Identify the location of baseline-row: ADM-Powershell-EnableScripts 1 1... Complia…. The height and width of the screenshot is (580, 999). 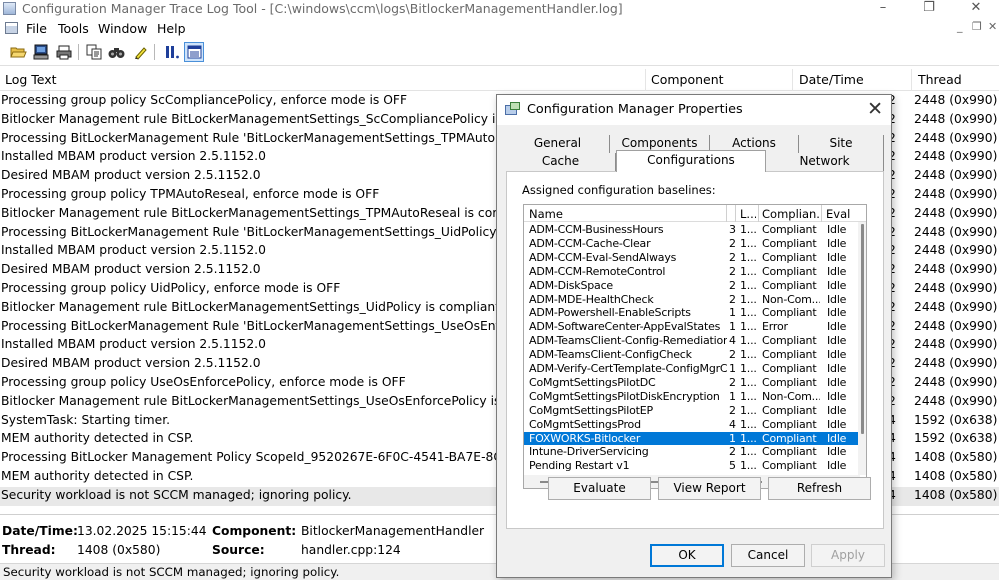
(692, 313).